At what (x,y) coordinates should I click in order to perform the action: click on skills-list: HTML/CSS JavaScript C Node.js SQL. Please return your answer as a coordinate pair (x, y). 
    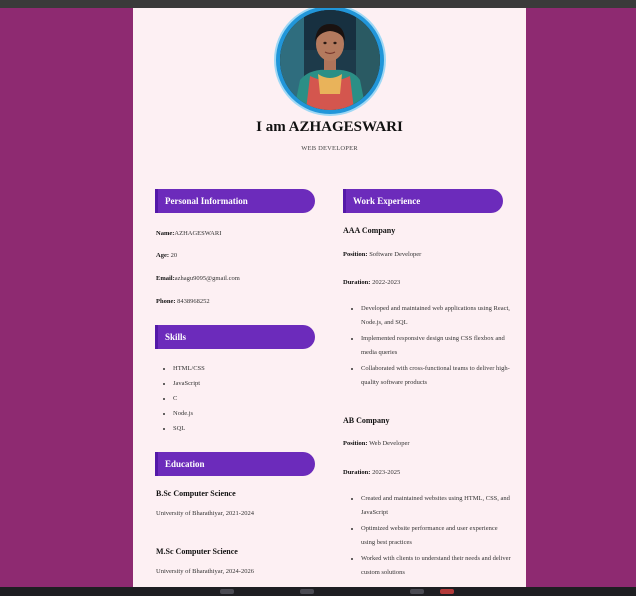
    Looking at the image, I should click on (182, 402).